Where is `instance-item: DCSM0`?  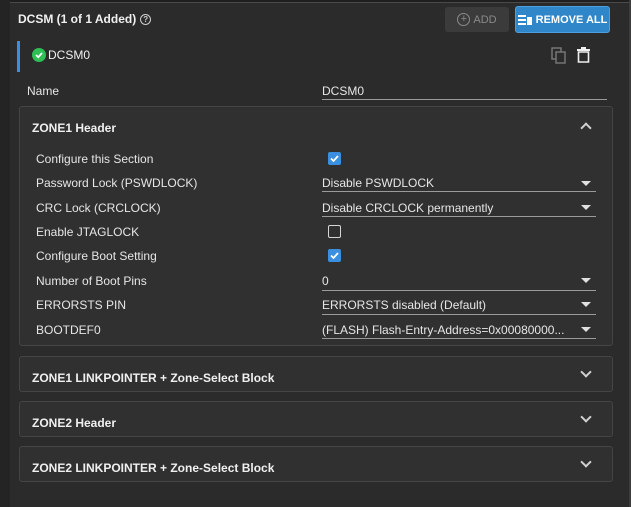
instance-item: DCSM0 is located at coordinates (61, 55).